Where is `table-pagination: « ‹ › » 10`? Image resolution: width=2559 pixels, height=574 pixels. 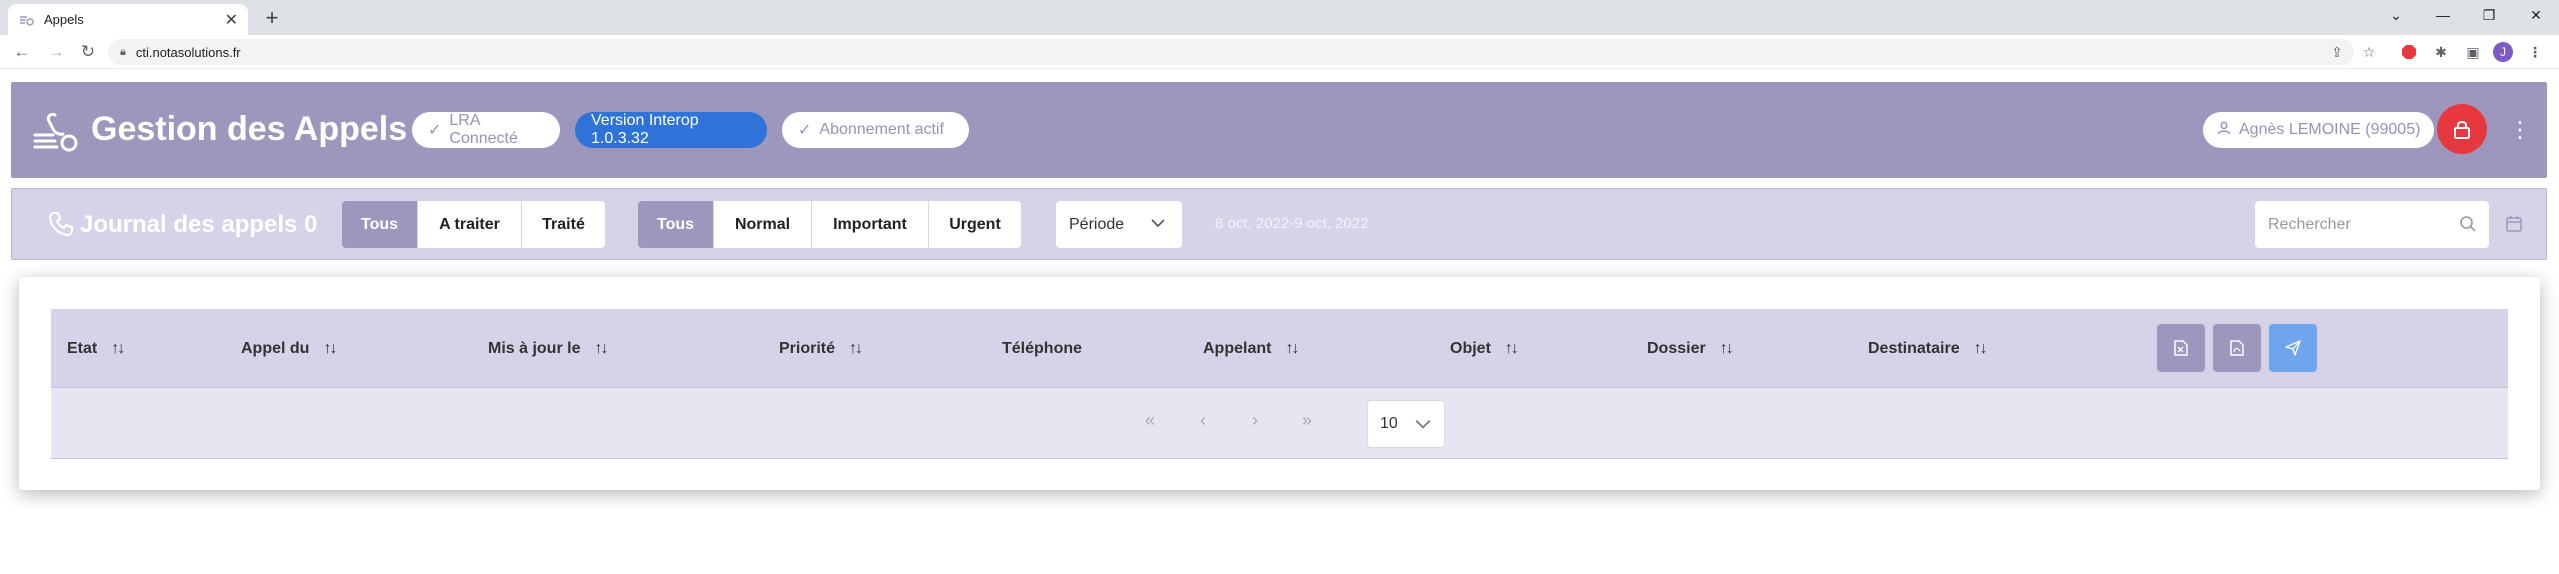 table-pagination: « ‹ › » 10 is located at coordinates (1279, 423).